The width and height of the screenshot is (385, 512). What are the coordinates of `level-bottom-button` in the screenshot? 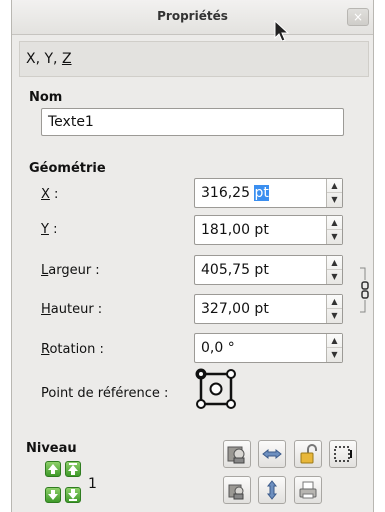 It's located at (73, 495).